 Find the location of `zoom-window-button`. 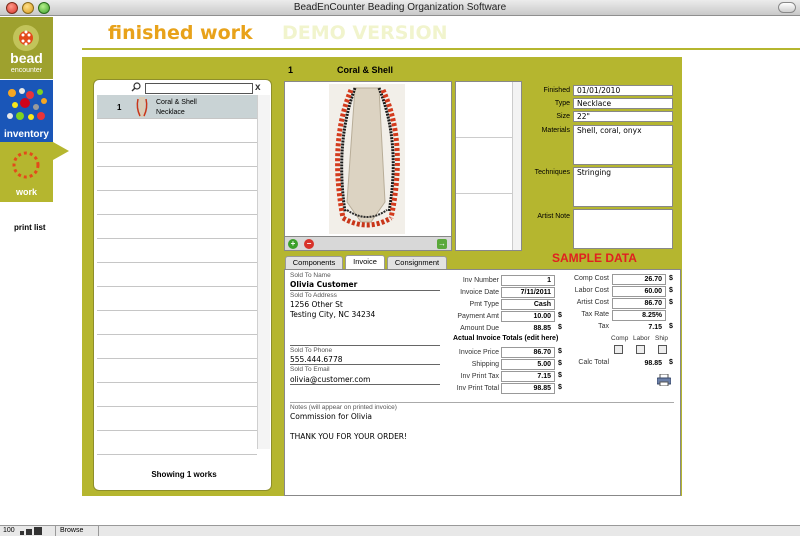

zoom-window-button is located at coordinates (44, 8).